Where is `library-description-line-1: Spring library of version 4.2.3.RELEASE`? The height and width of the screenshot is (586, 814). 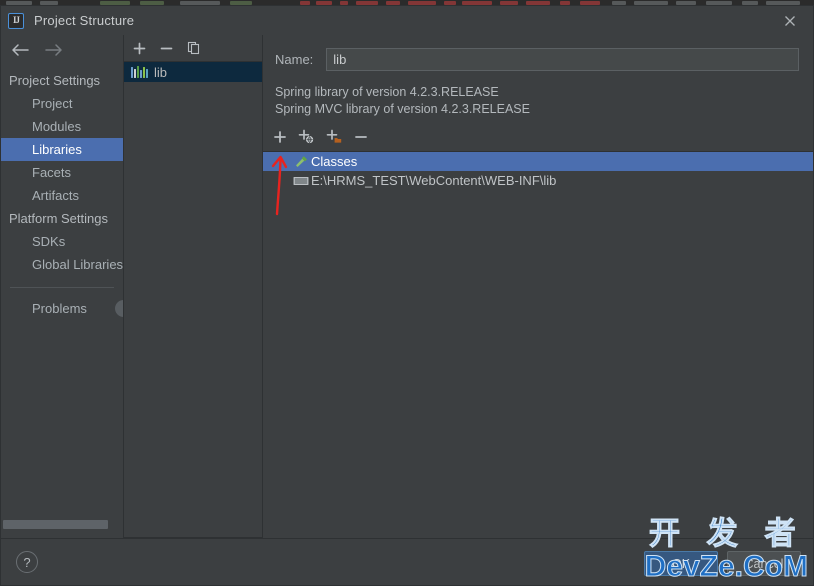 library-description-line-1: Spring library of version 4.2.3.RELEASE is located at coordinates (387, 92).